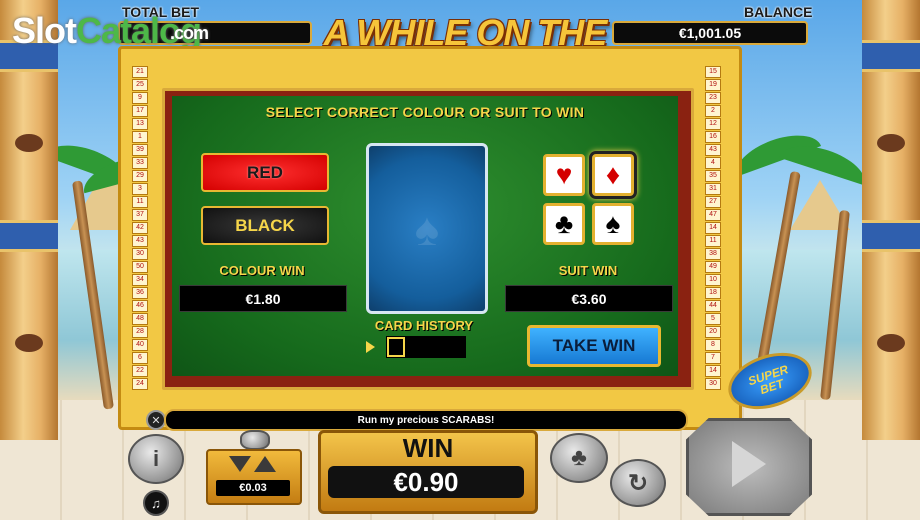  What do you see at coordinates (262, 270) in the screenshot?
I see `colour-win-label: COLOUR WIN` at bounding box center [262, 270].